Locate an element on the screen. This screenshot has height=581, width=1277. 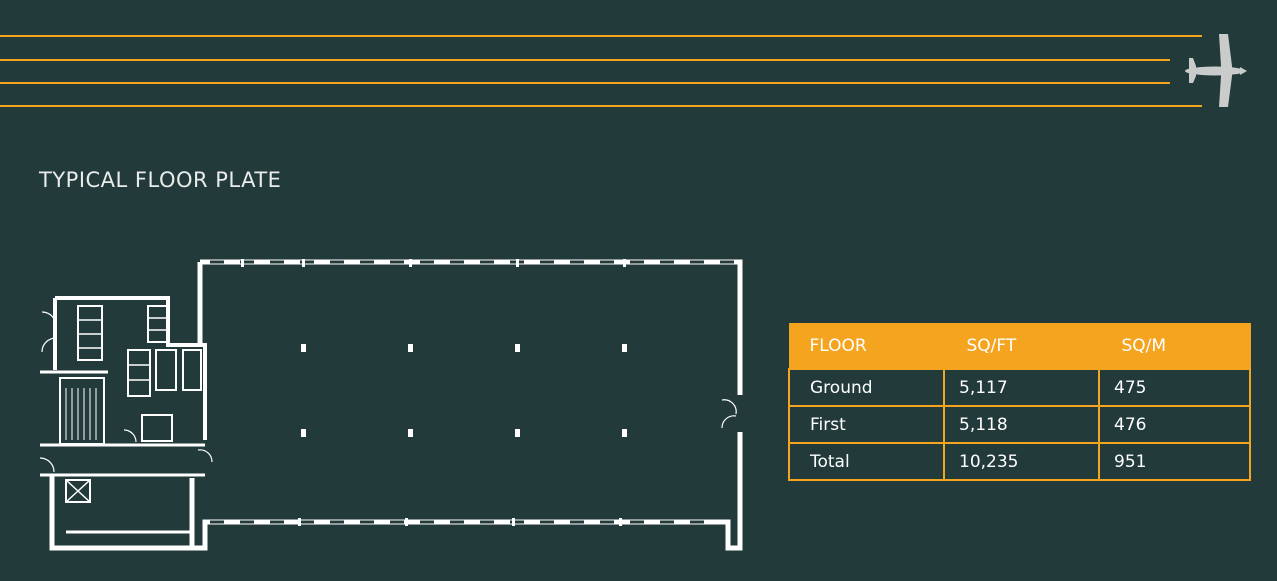
table-row: First 5,118 476 is located at coordinates (1019, 424).